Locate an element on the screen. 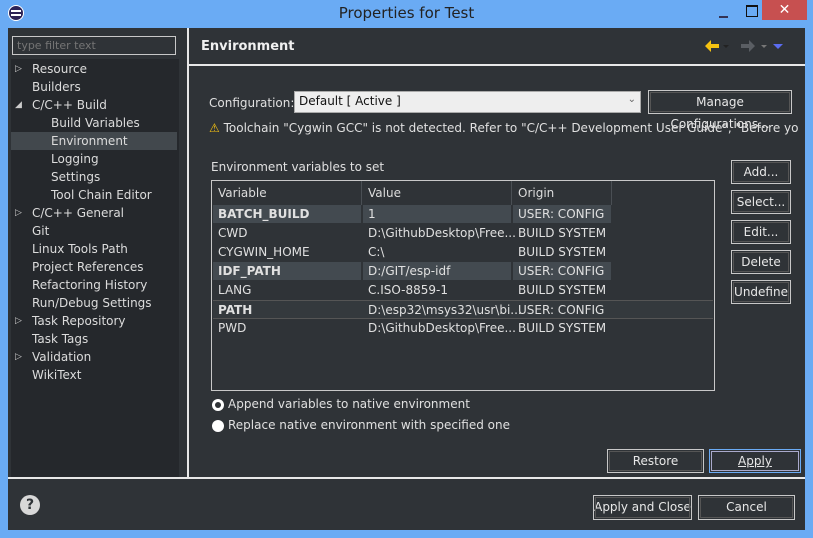 This screenshot has height=538, width=813. delete-button: Delete is located at coordinates (761, 262).